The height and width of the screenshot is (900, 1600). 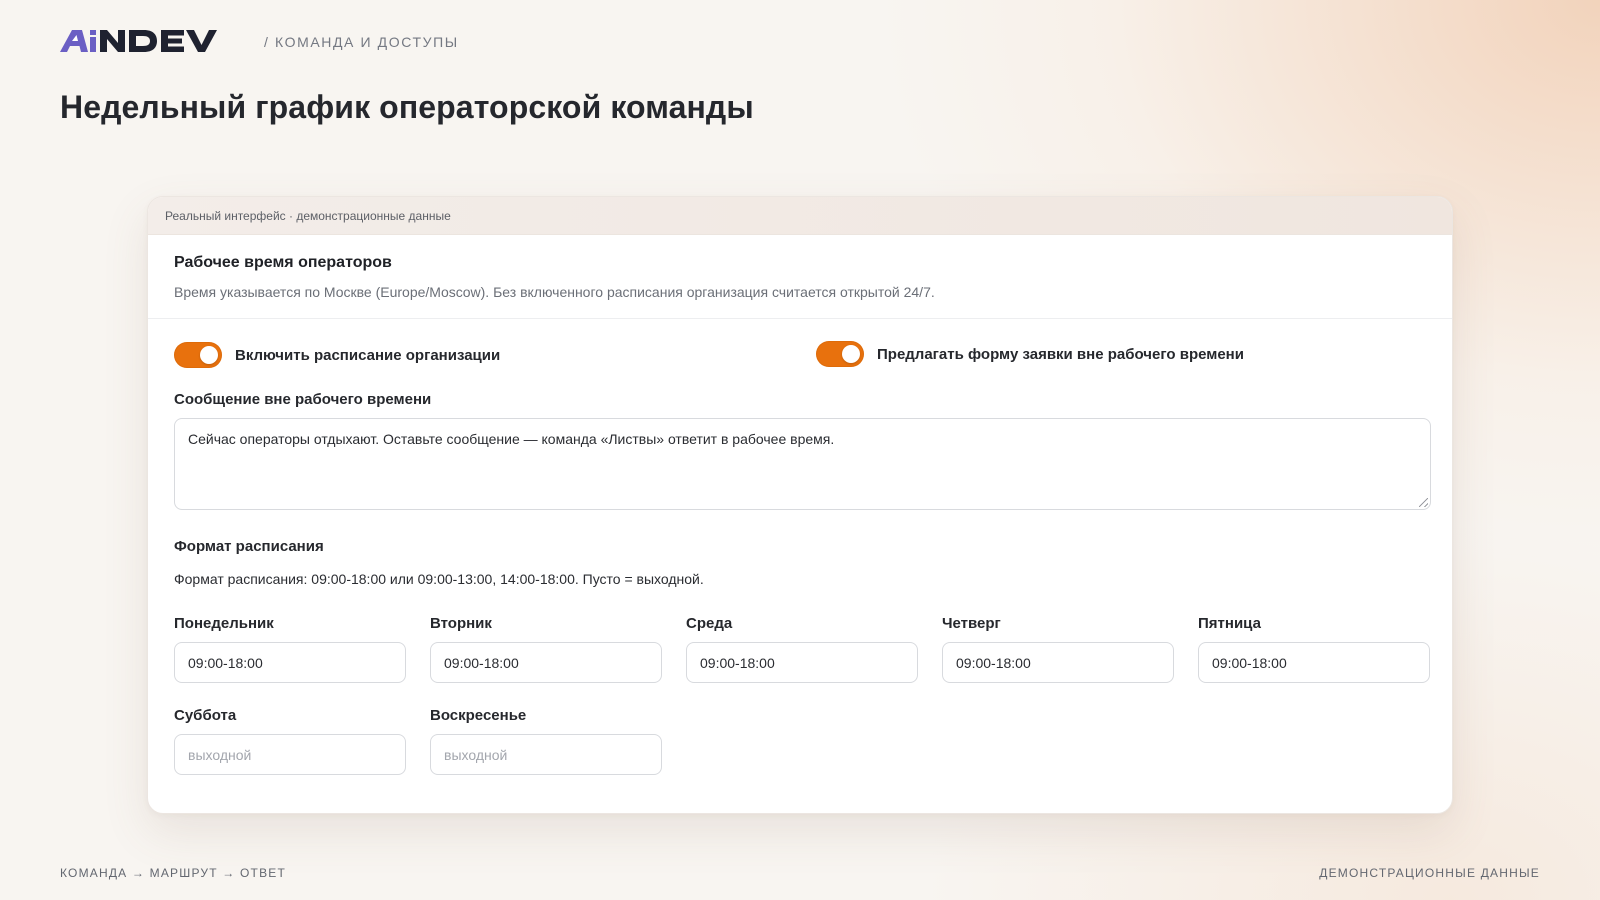 I want to click on day-tuesday-input: 09:00-18:00, so click(x=546, y=662).